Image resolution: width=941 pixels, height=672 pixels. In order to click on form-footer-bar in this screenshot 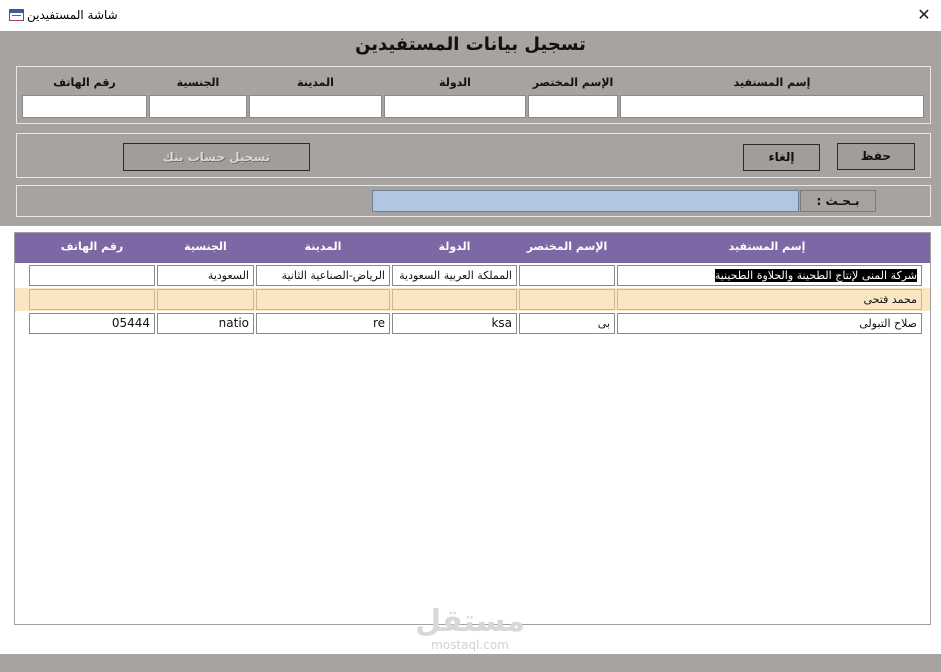, I will do `click(470, 663)`.